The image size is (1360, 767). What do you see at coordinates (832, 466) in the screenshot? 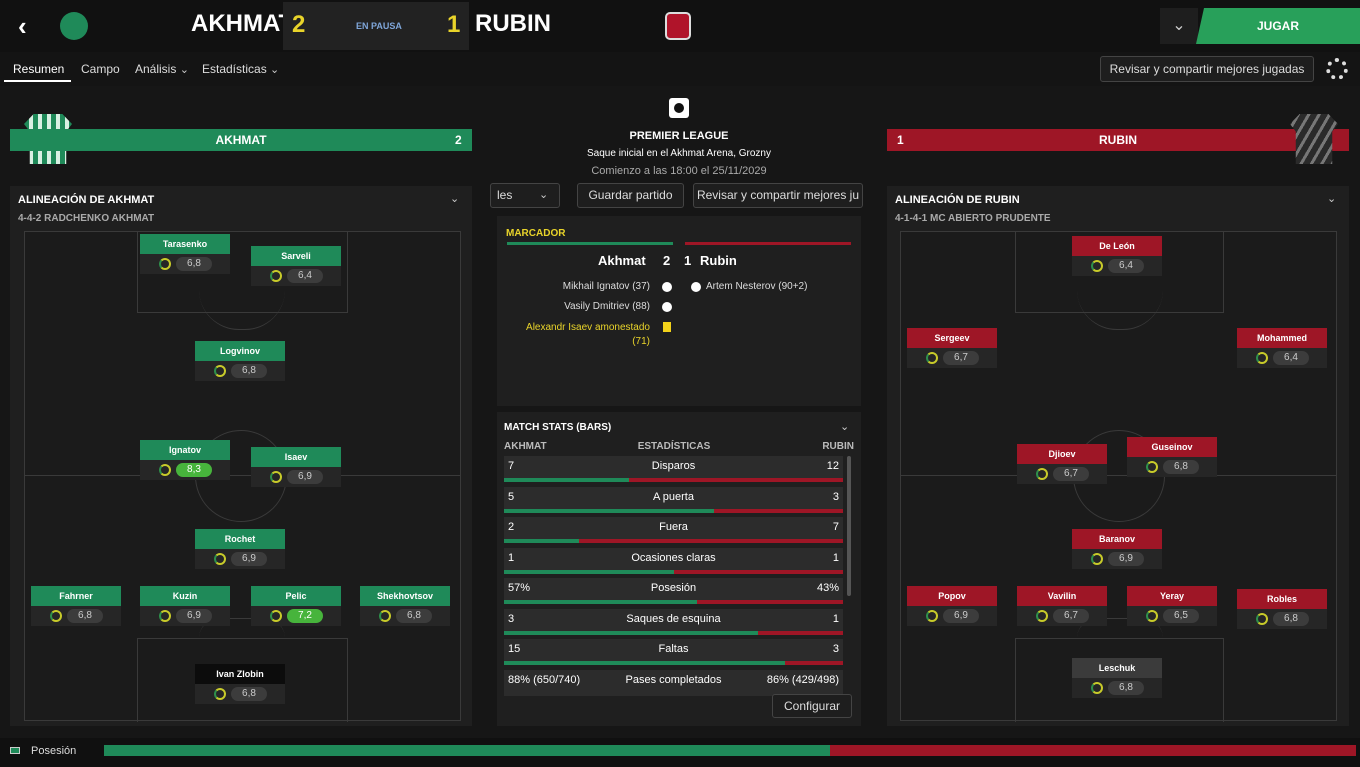
I see `stat-away-value: 12` at bounding box center [832, 466].